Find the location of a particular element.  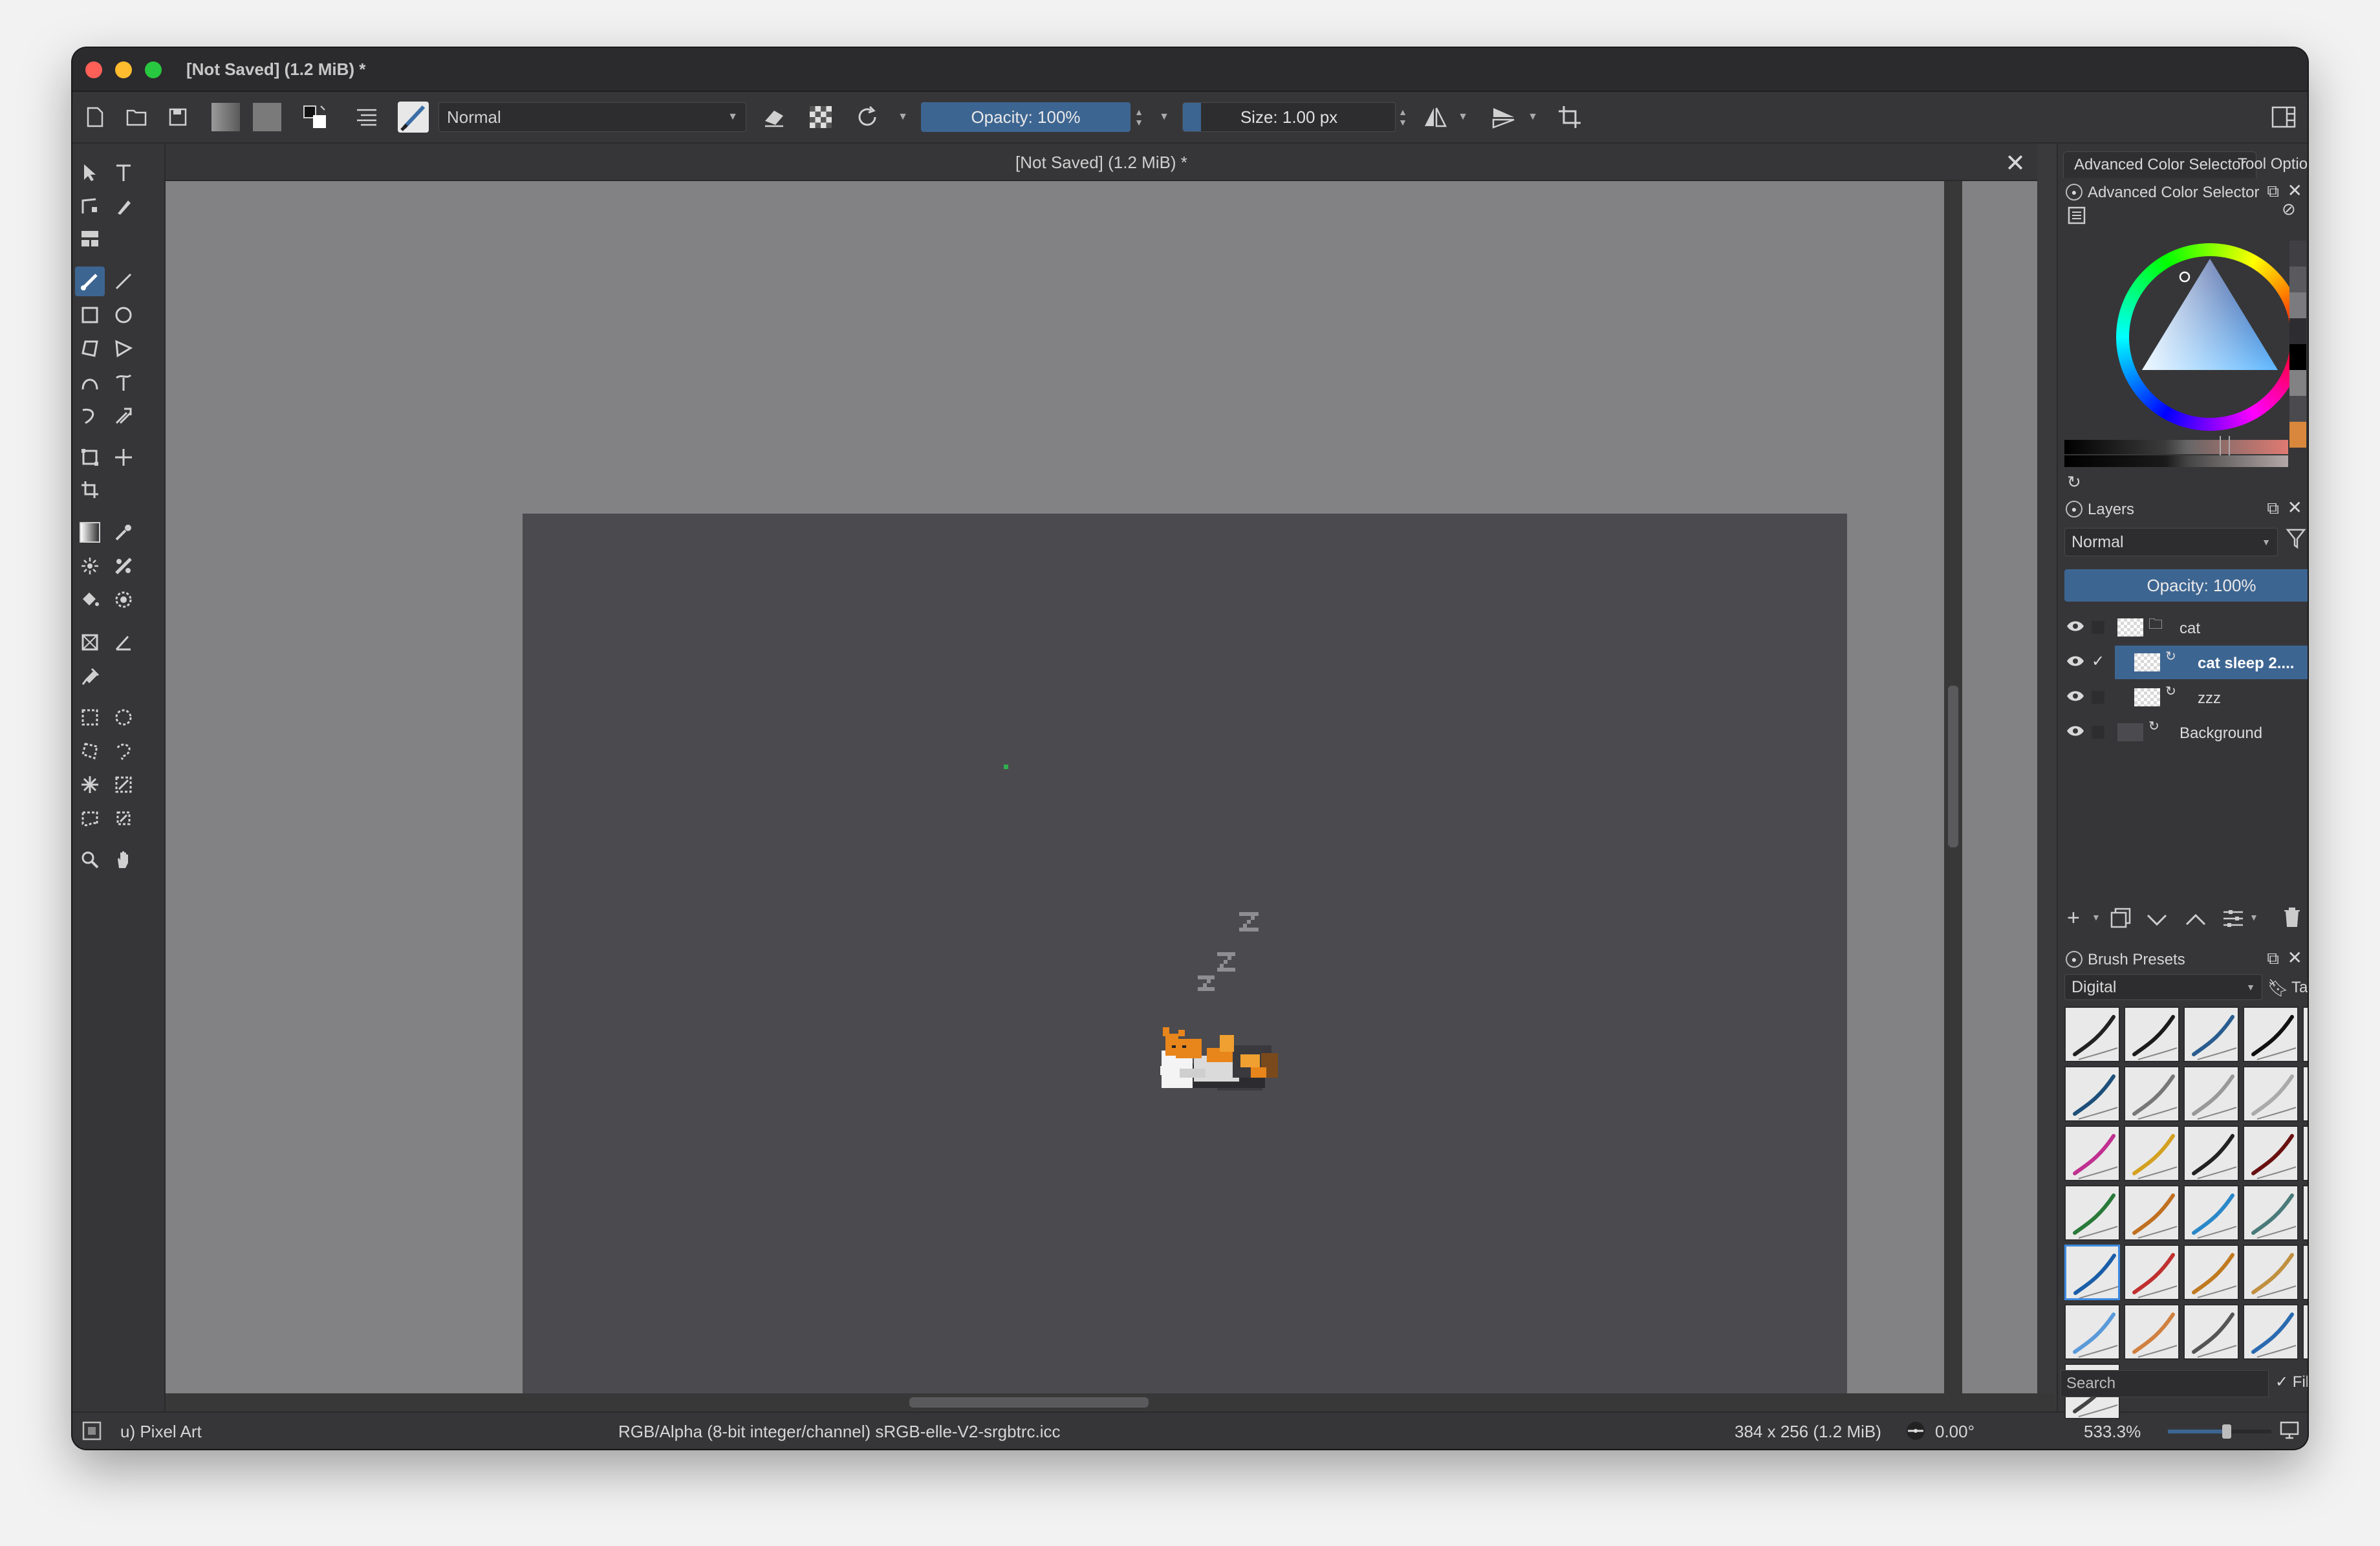

open-document-icon is located at coordinates (136, 117).